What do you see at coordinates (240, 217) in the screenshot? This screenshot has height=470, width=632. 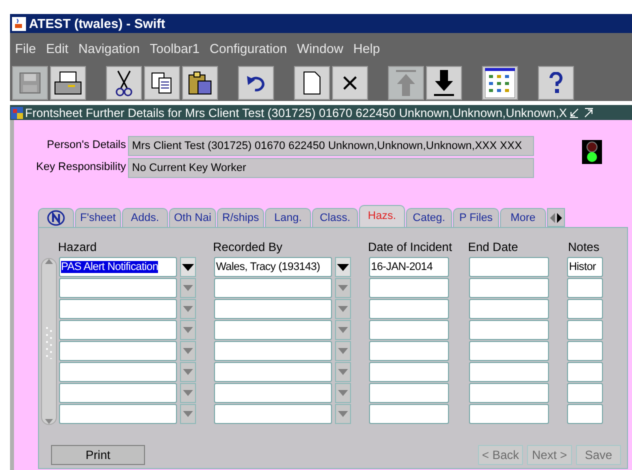 I see `tab: R/ships` at bounding box center [240, 217].